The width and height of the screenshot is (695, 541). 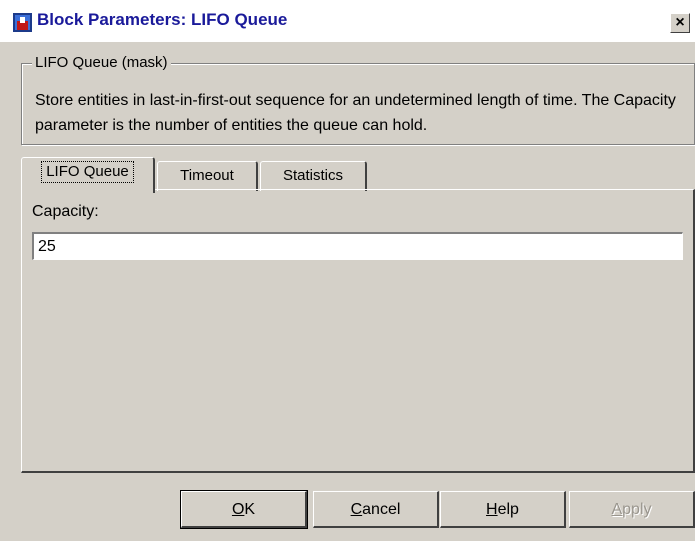 I want to click on cancel-button: Cancel, so click(x=376, y=509).